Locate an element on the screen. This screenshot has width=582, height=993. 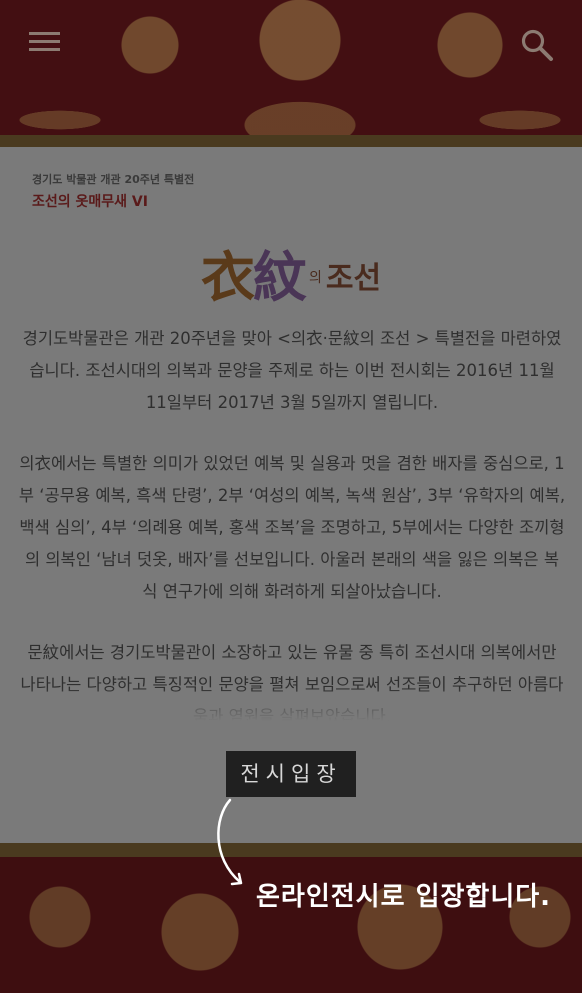
hamburger-menu-icon is located at coordinates (46, 45).